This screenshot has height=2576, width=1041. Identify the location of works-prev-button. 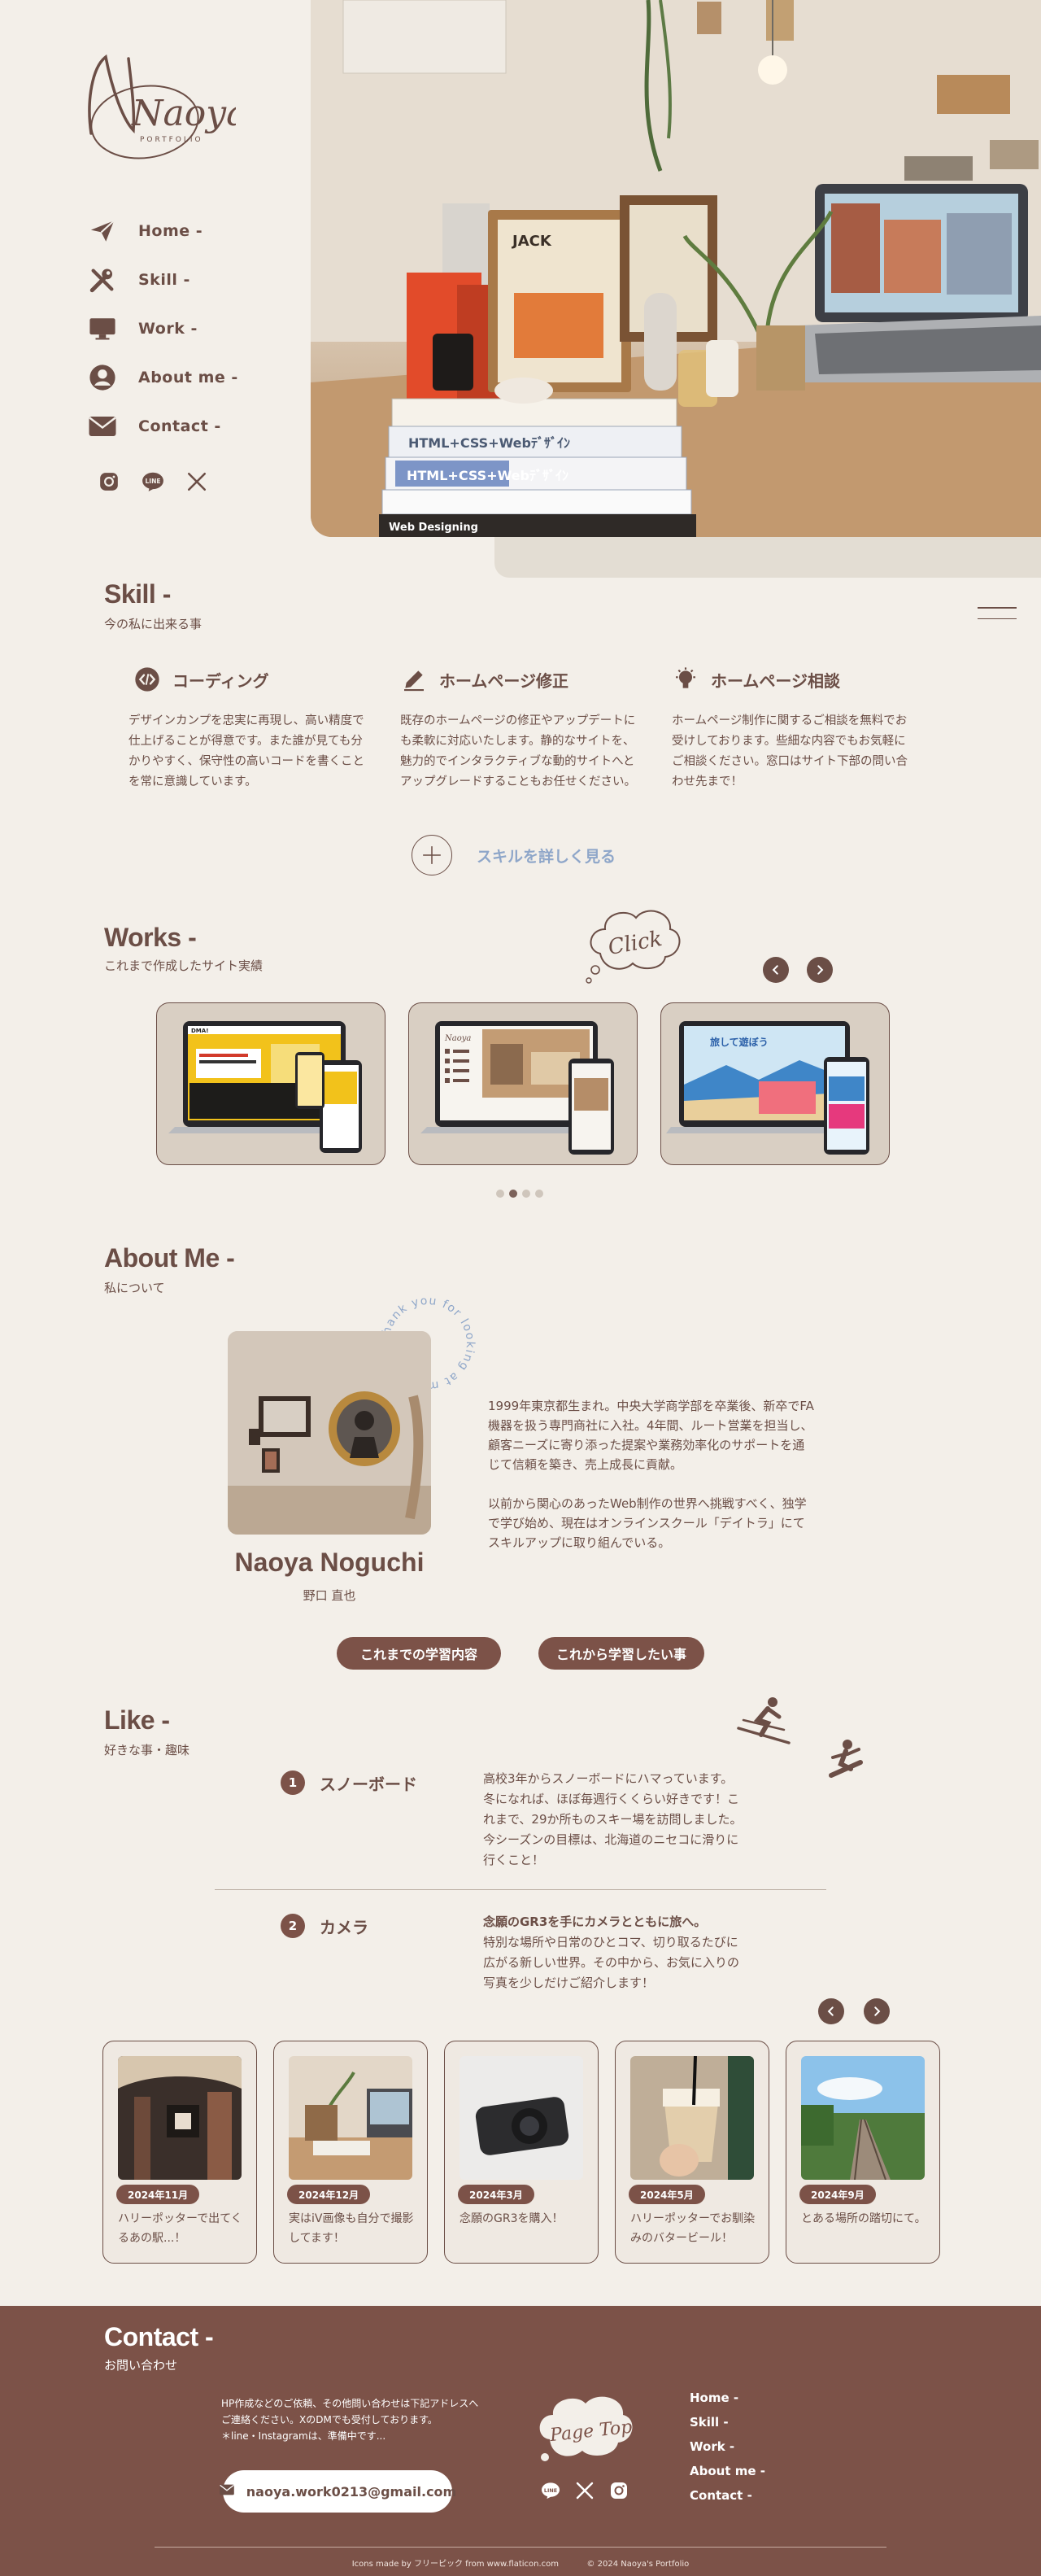
(776, 970).